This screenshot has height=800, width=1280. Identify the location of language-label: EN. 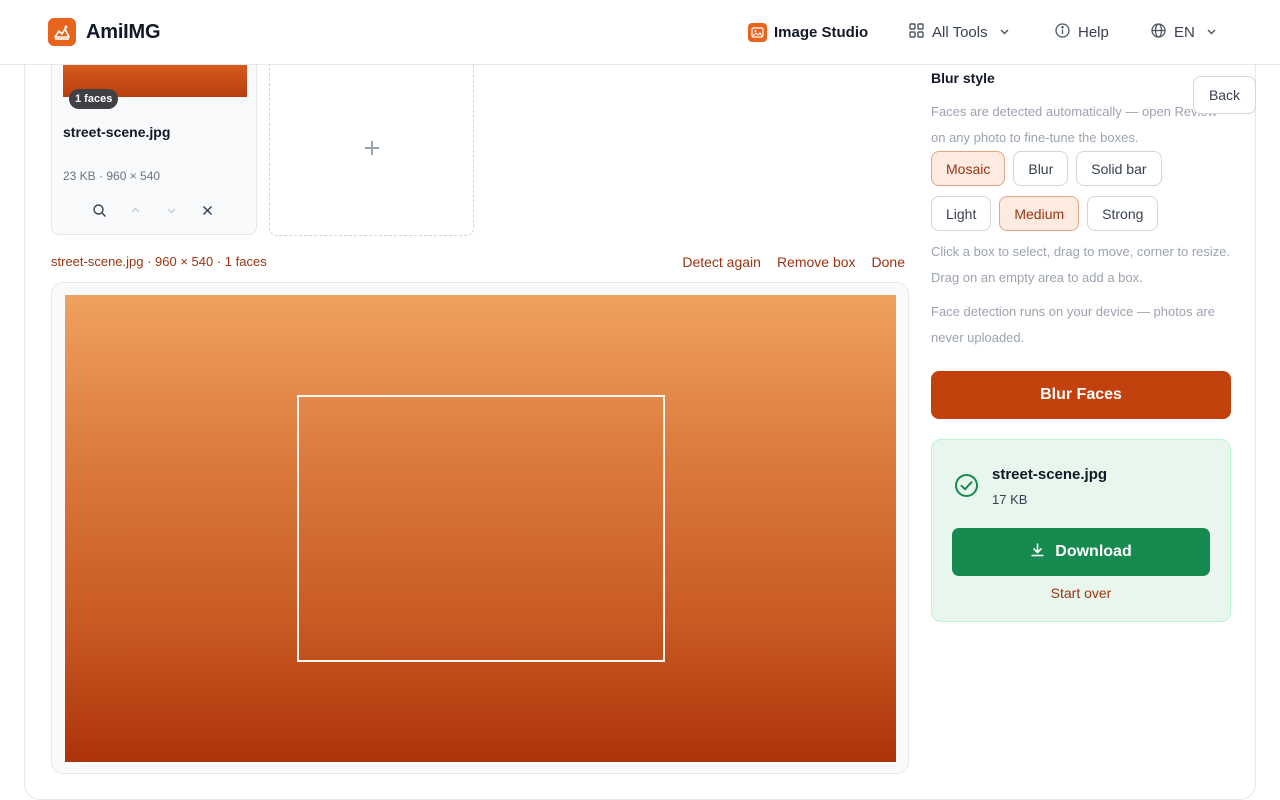
(1184, 32).